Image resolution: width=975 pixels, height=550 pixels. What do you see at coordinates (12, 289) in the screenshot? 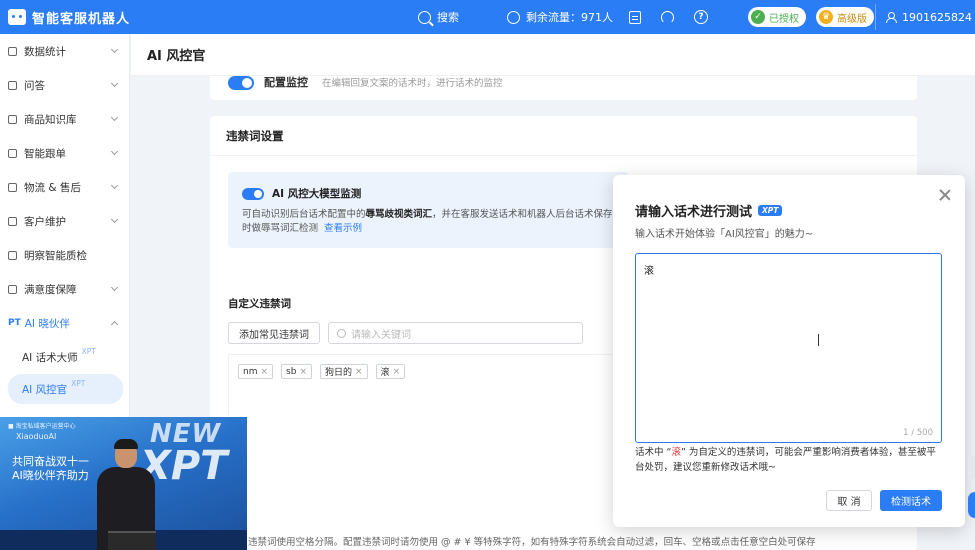
I see `shield-icon` at bounding box center [12, 289].